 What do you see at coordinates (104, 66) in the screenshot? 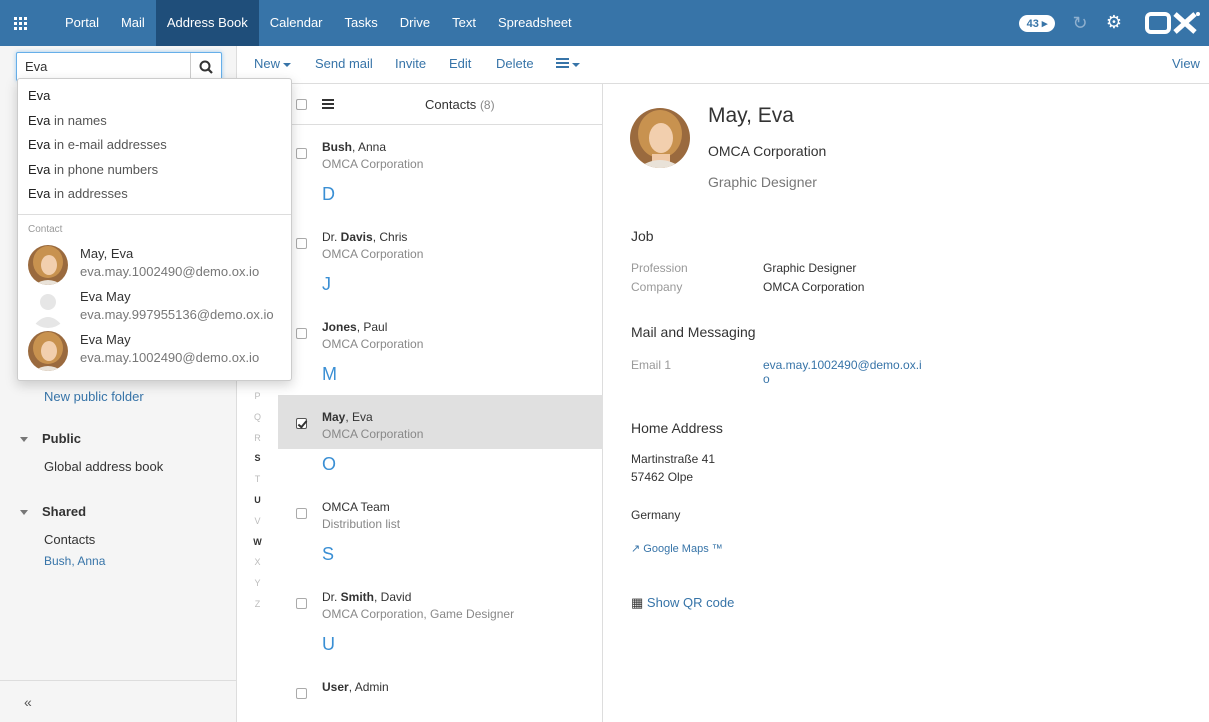
I see `search-input` at bounding box center [104, 66].